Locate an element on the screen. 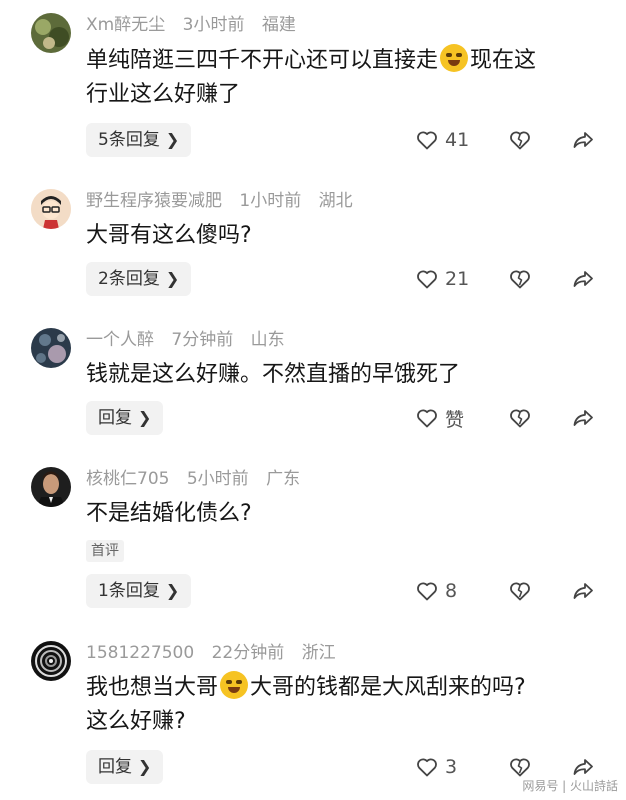 The width and height of the screenshot is (626, 800). comment-text-part: 大哥有这么傻吗? is located at coordinates (169, 235).